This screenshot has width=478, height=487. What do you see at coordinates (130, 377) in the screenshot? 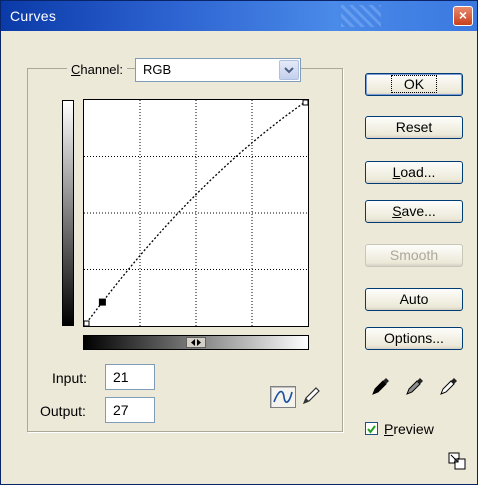
I see `input-field: 21` at bounding box center [130, 377].